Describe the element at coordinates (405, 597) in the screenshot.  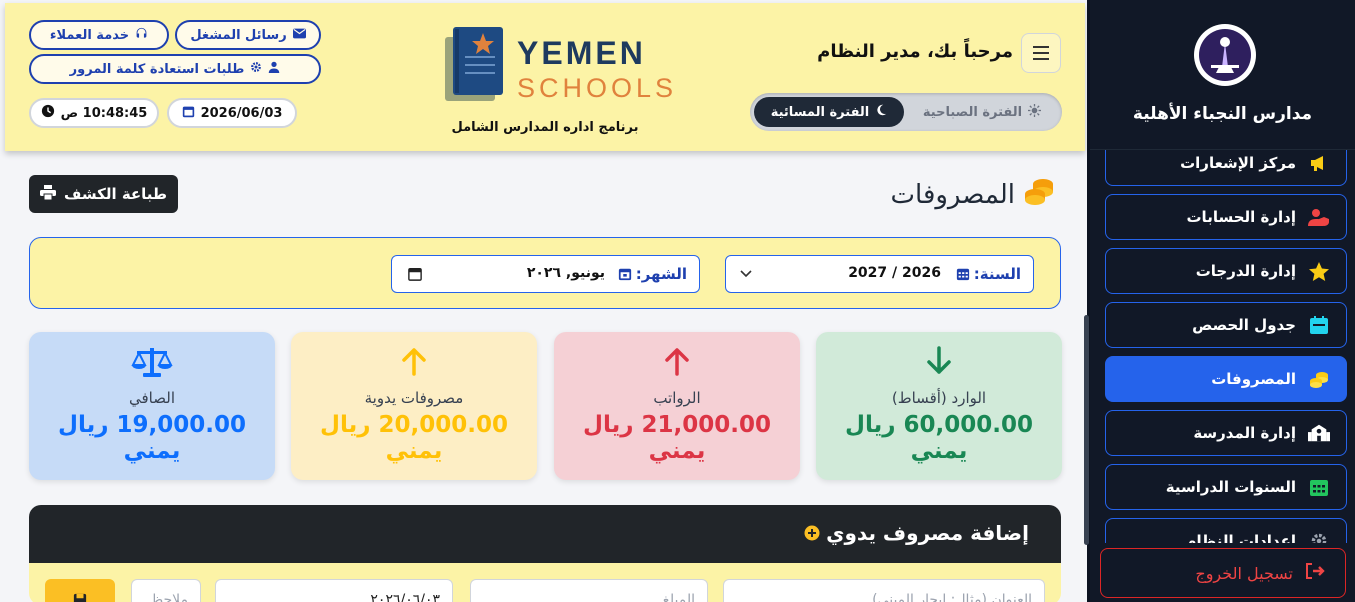
I see `expense-date-value: ٢٠٢٦/٠٦/٠٣` at that location.